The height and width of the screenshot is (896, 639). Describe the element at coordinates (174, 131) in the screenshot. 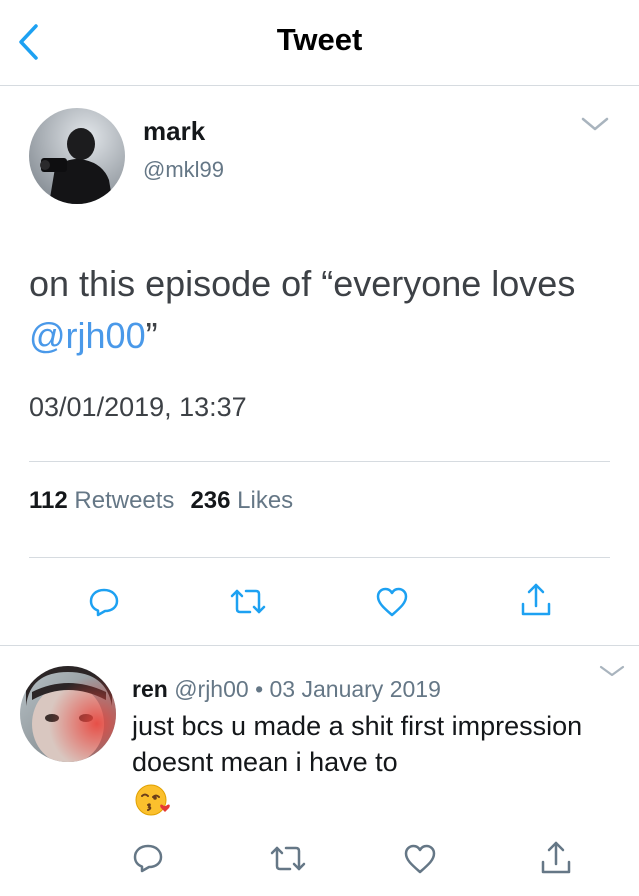

I see `author-name: mark` at that location.